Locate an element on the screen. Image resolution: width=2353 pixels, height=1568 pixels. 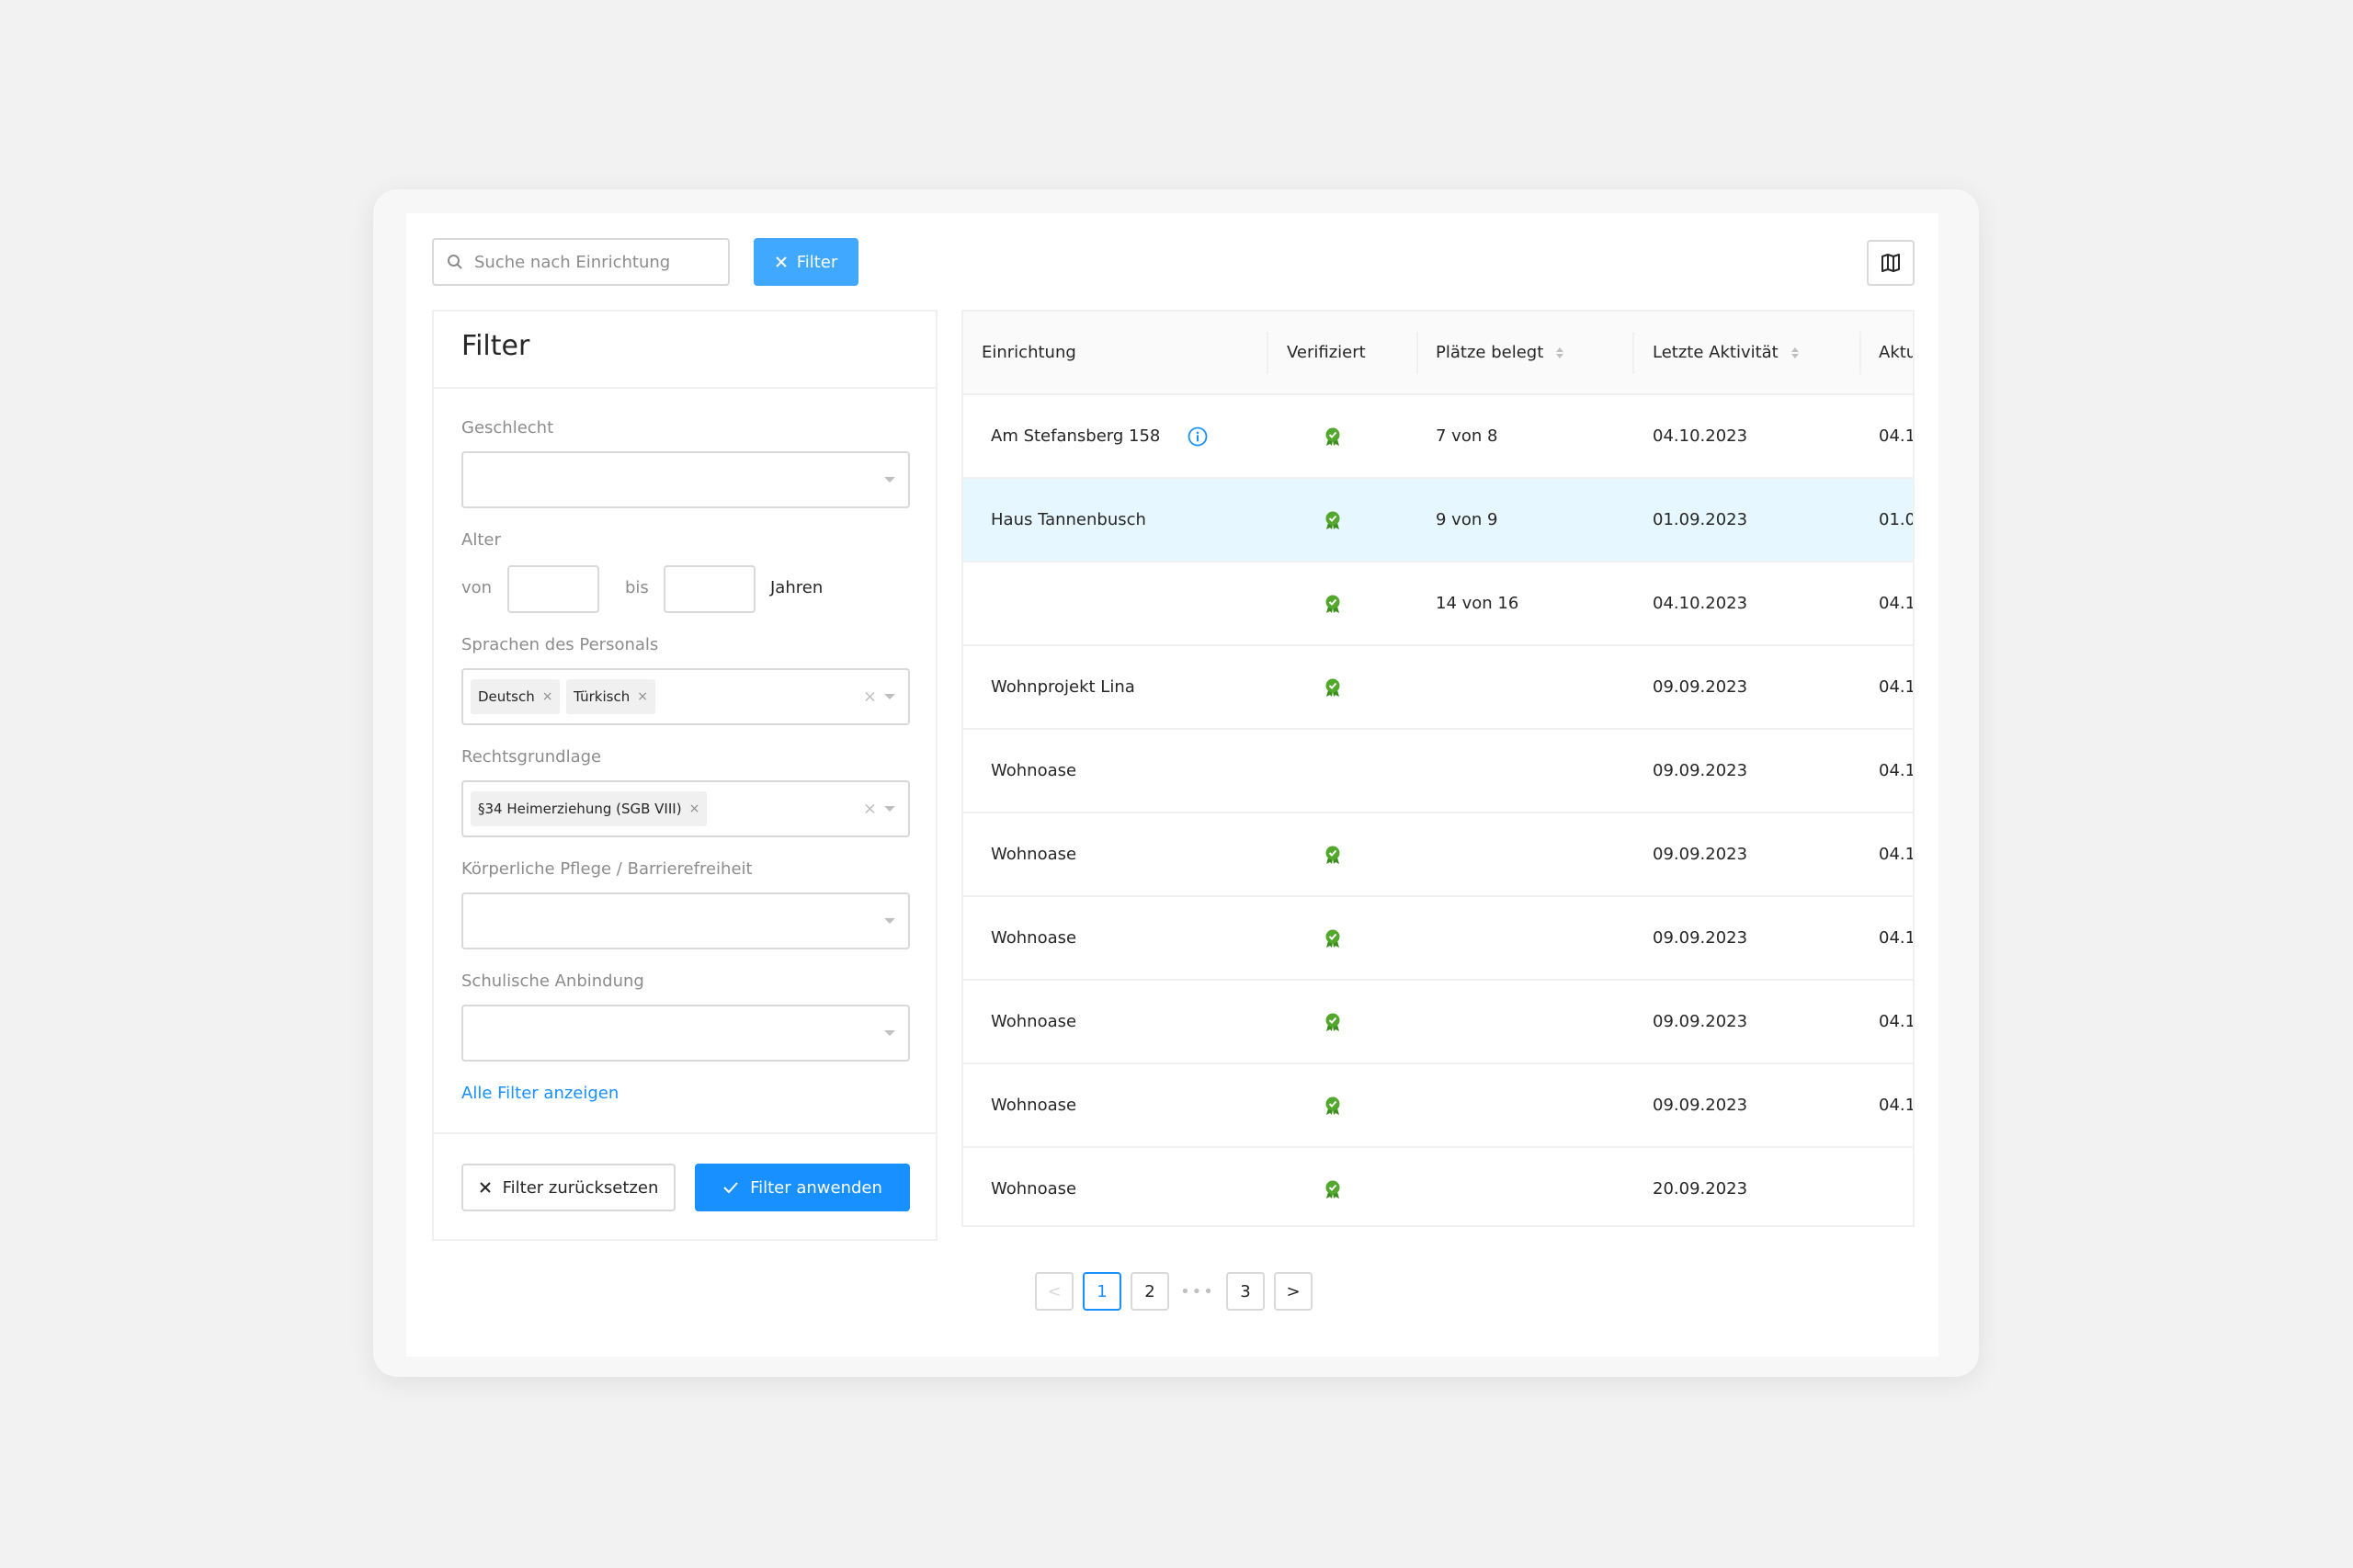
cell-current: 01.0¹ is located at coordinates (1897, 519).